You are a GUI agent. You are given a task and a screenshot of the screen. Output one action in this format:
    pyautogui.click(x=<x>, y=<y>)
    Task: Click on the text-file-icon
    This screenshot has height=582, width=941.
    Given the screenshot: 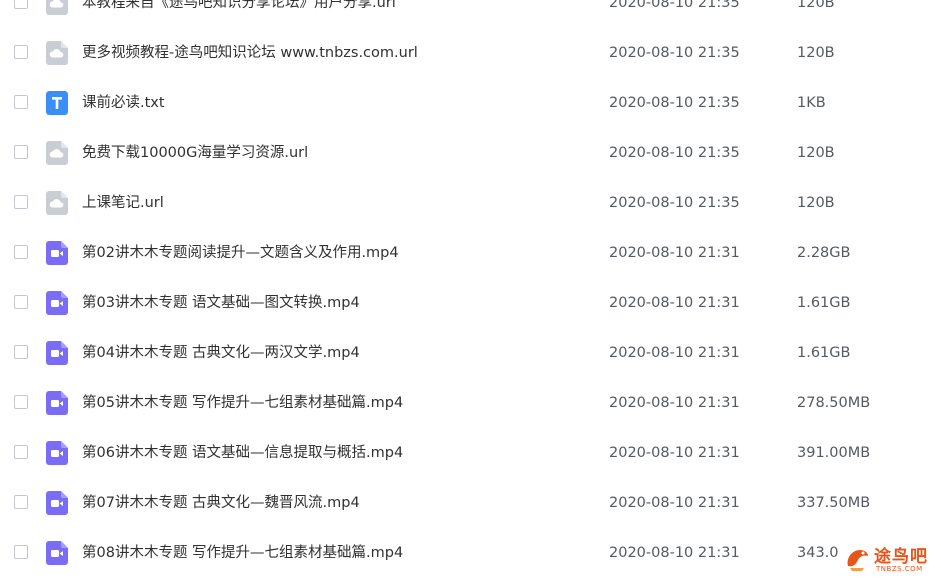 What is the action you would take?
    pyautogui.click(x=57, y=103)
    